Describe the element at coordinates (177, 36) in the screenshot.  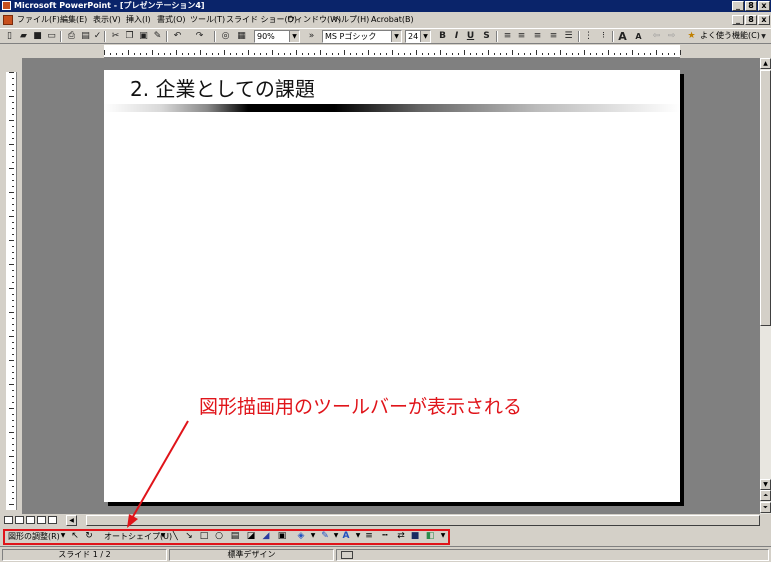
I see `undo-icon: ↶` at that location.